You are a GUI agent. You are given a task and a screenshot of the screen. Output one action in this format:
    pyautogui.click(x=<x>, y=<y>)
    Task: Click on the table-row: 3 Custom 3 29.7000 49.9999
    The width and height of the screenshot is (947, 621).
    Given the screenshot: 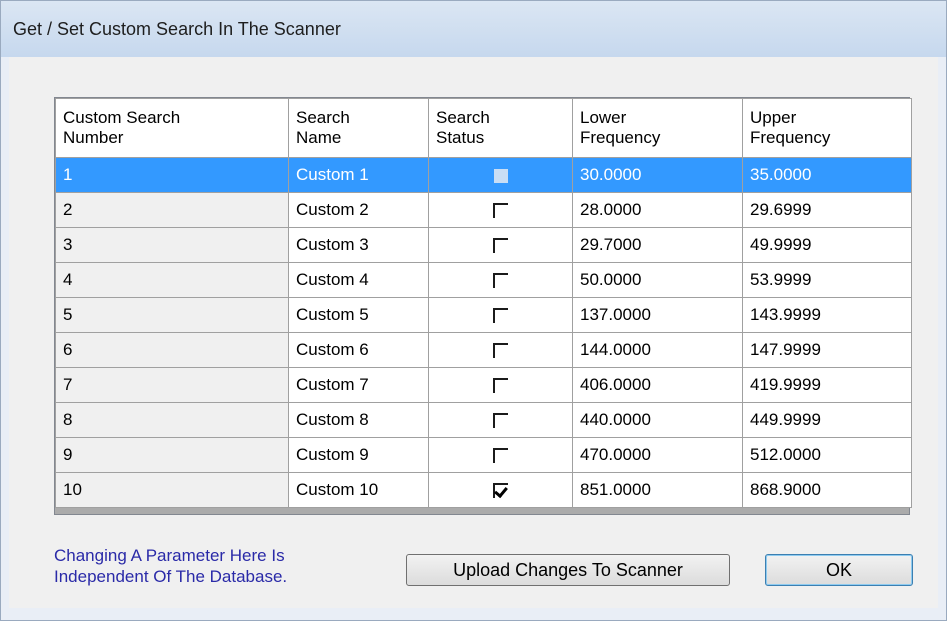 What is the action you would take?
    pyautogui.click(x=483, y=245)
    